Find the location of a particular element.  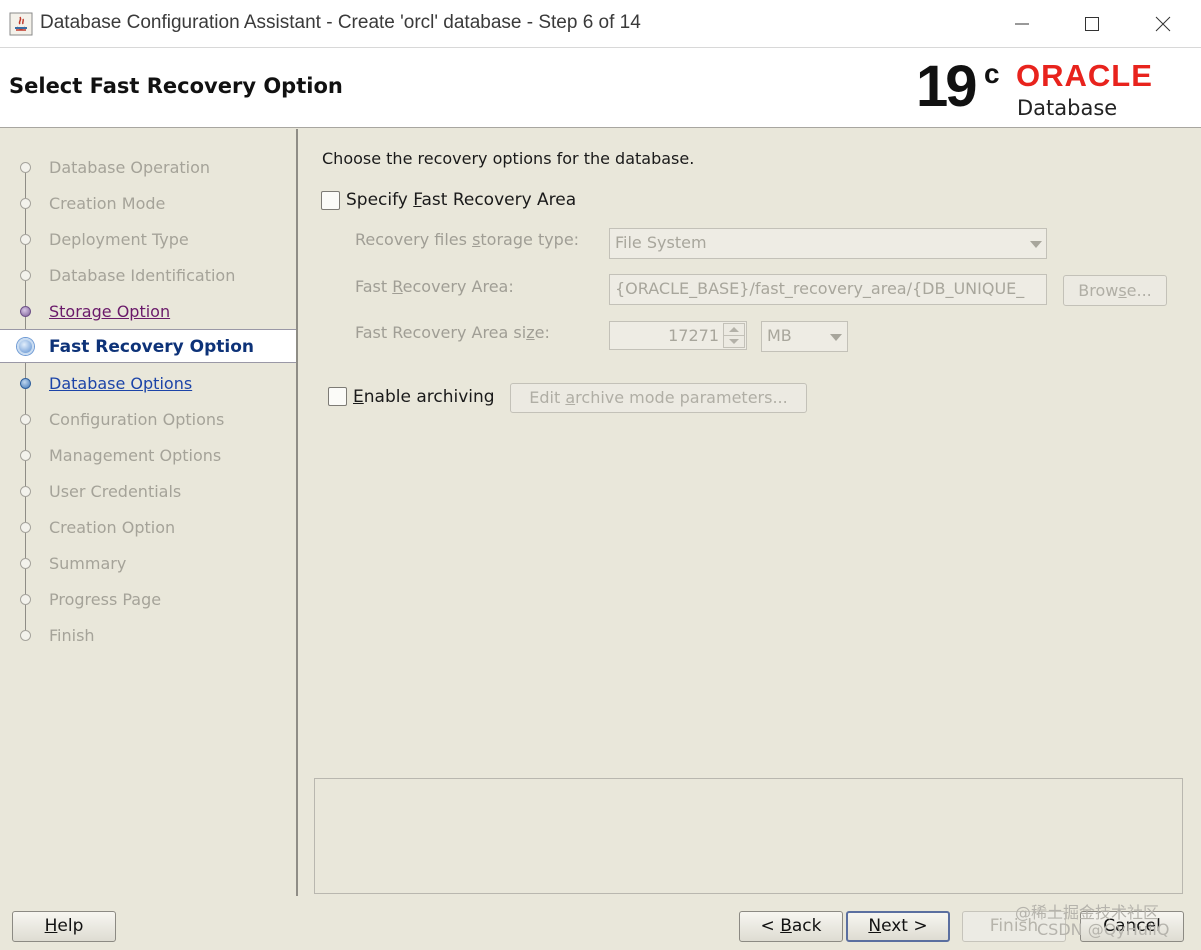

storage-type-label: Recovery files storage type: is located at coordinates (467, 239).